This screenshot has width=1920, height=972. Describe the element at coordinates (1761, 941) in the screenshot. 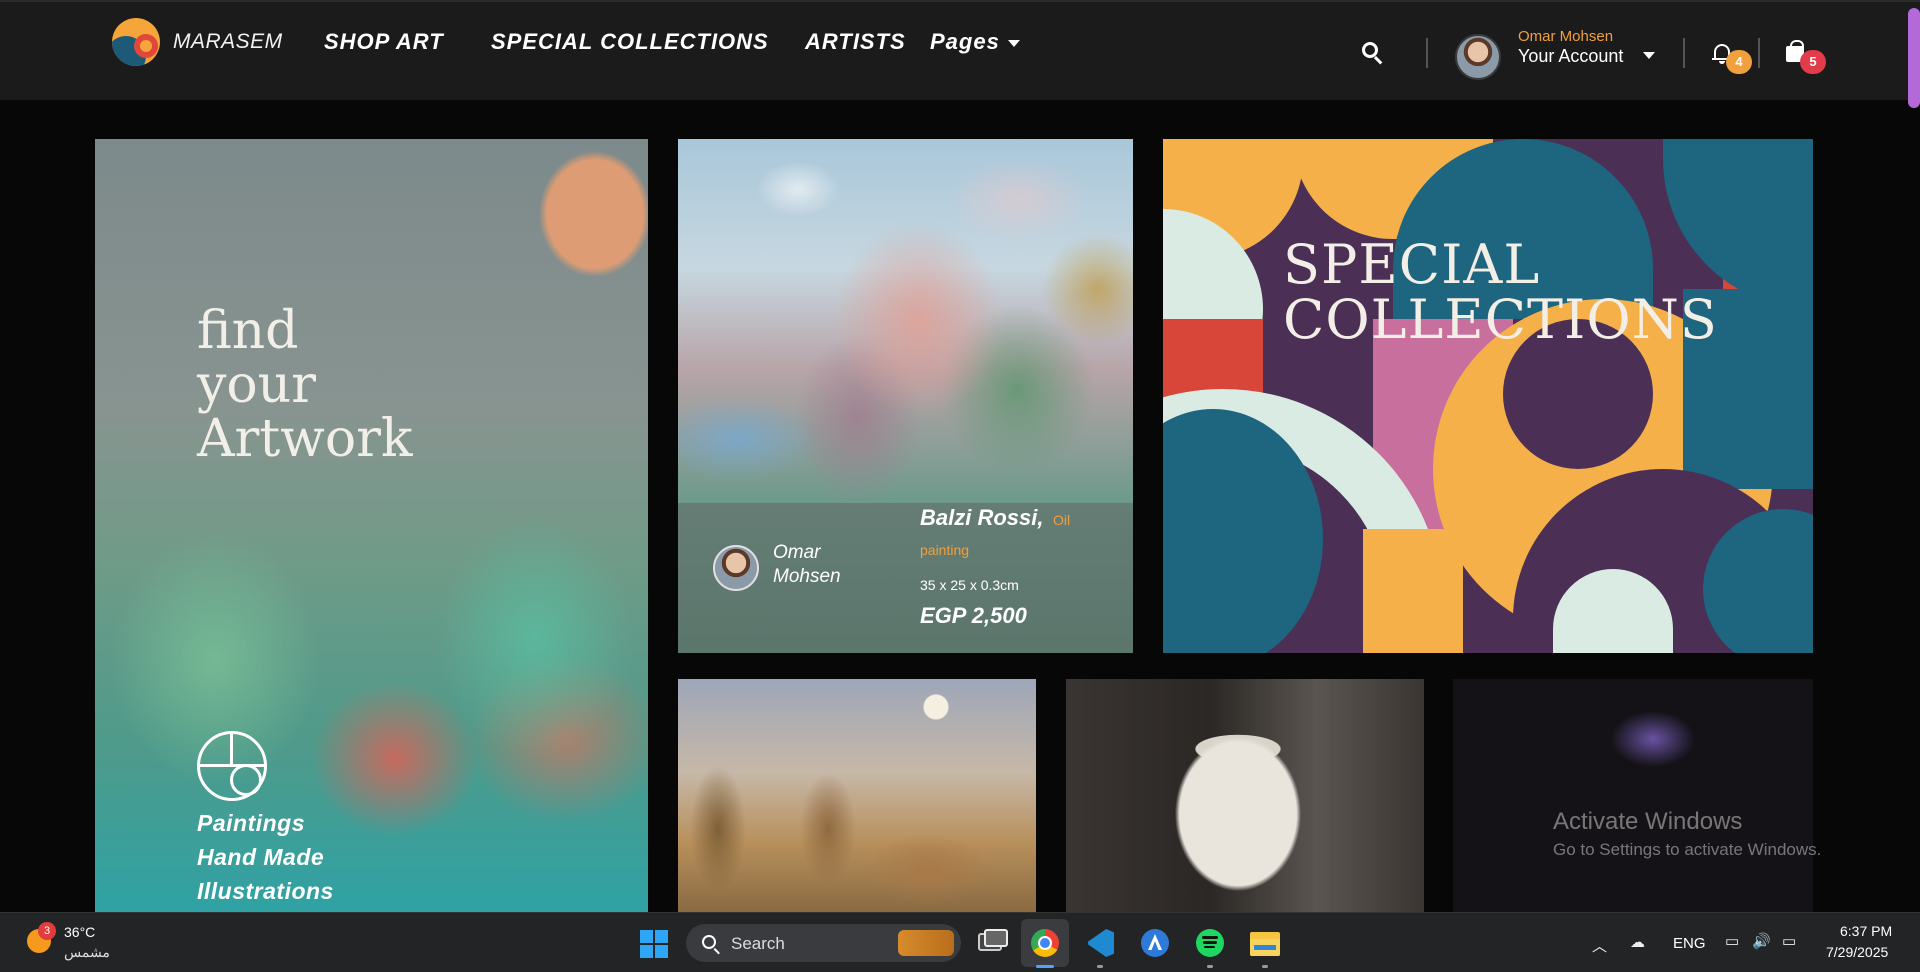

I see `volume-icon: 🔊` at that location.